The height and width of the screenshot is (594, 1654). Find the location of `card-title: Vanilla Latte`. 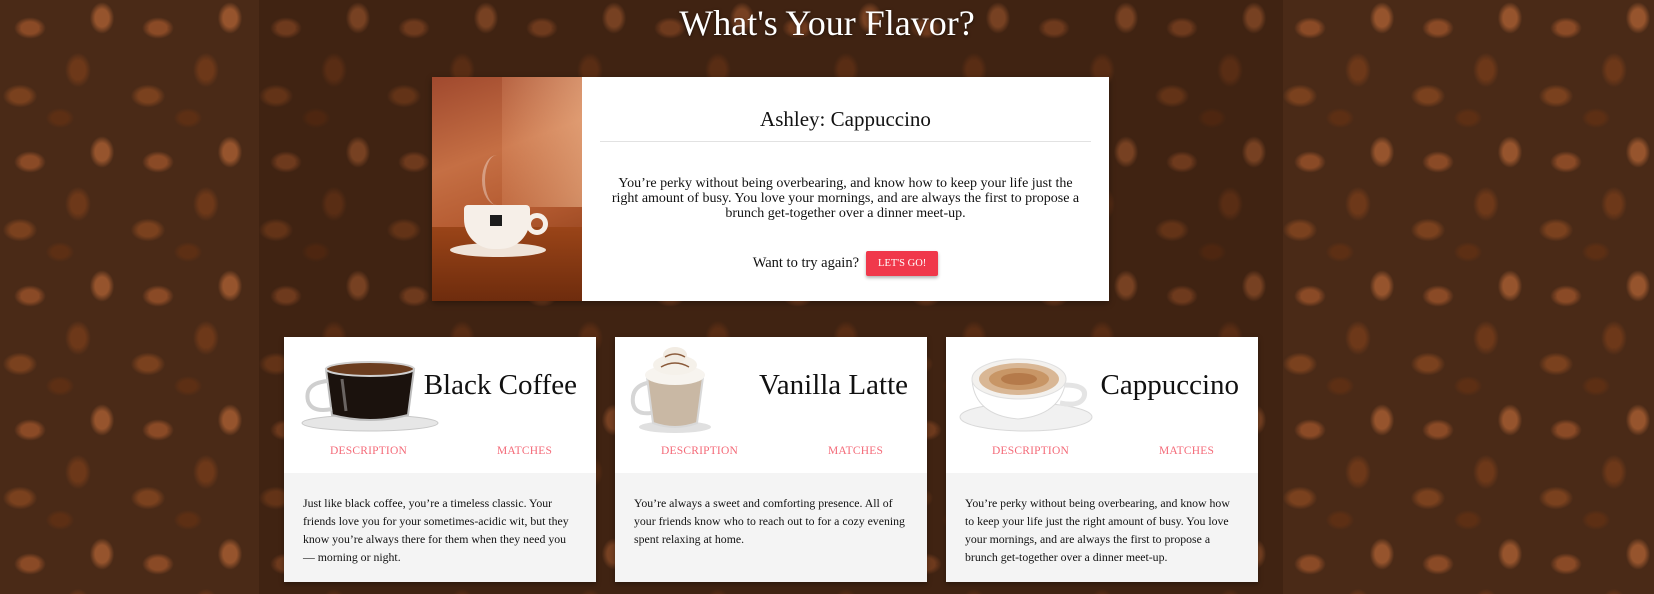

card-title: Vanilla Latte is located at coordinates (833, 385).